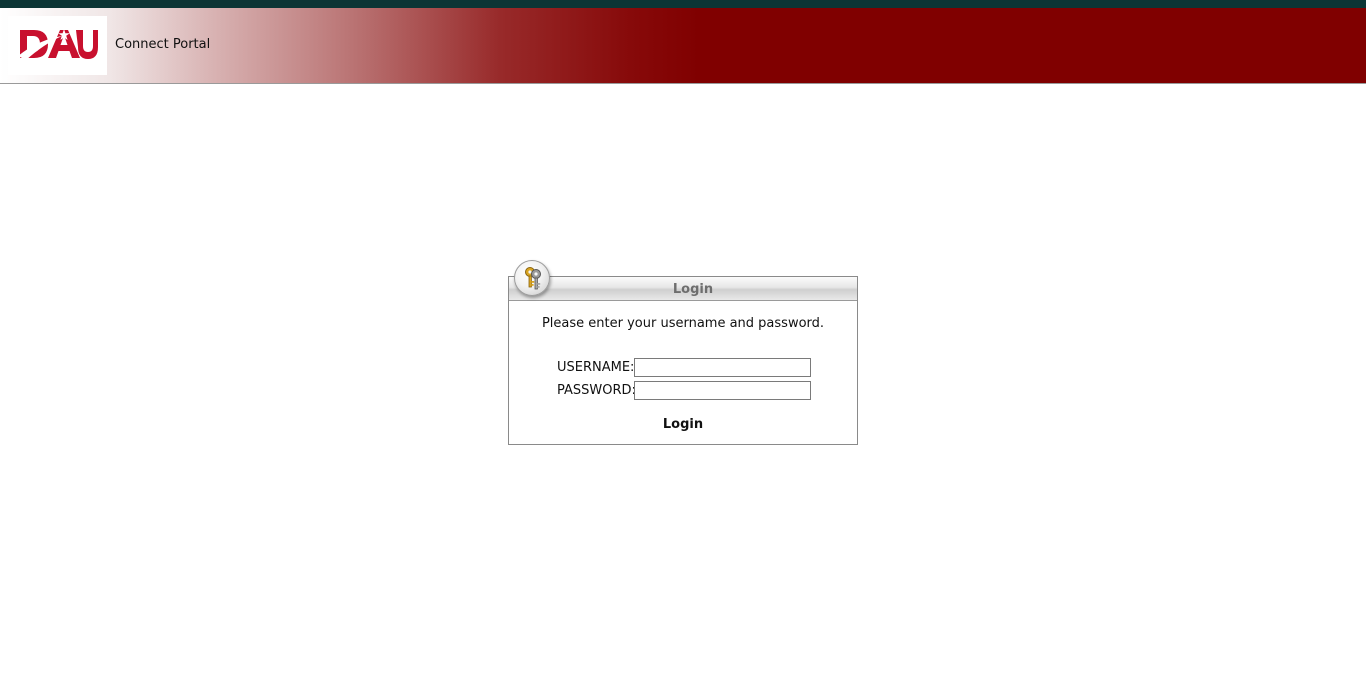 The height and width of the screenshot is (694, 1366). I want to click on username-label: USERNAME:, so click(596, 367).